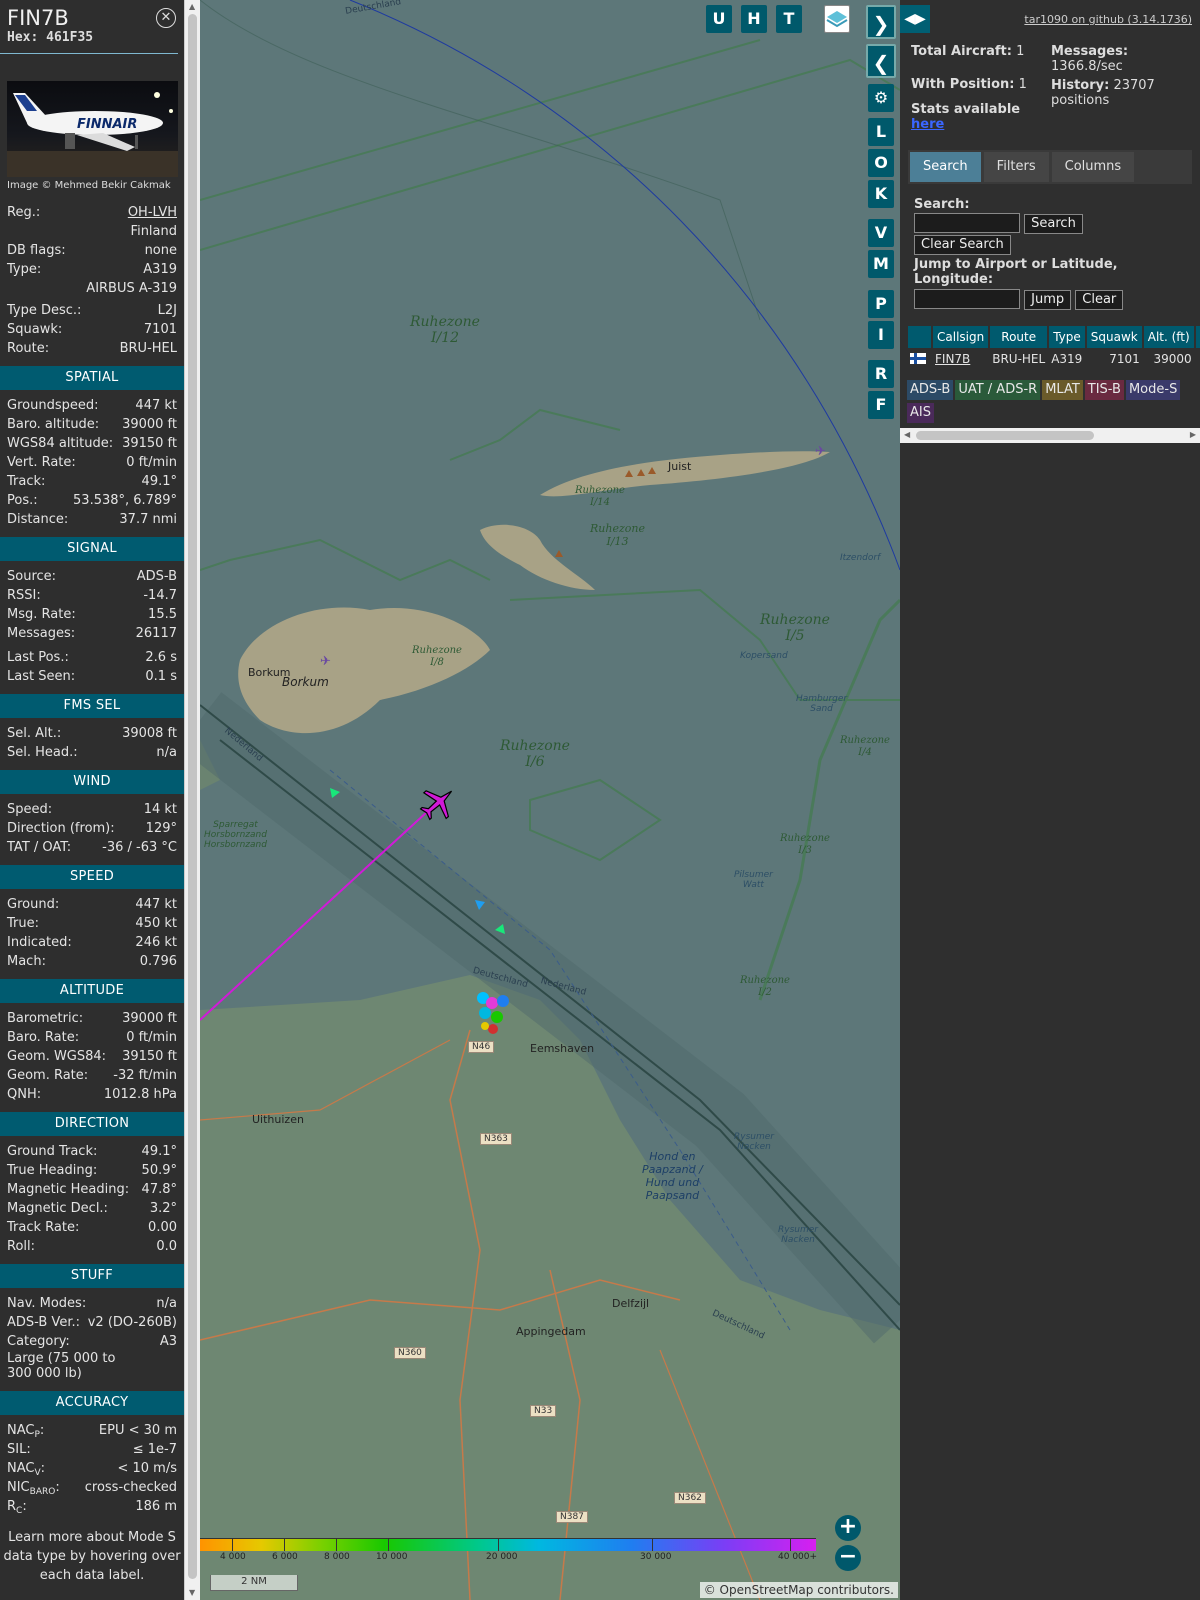 The image size is (1200, 1600). Describe the element at coordinates (1054, 359) in the screenshot. I see `table-row: FIN7B BRU-HEL A319 7101 39000` at that location.